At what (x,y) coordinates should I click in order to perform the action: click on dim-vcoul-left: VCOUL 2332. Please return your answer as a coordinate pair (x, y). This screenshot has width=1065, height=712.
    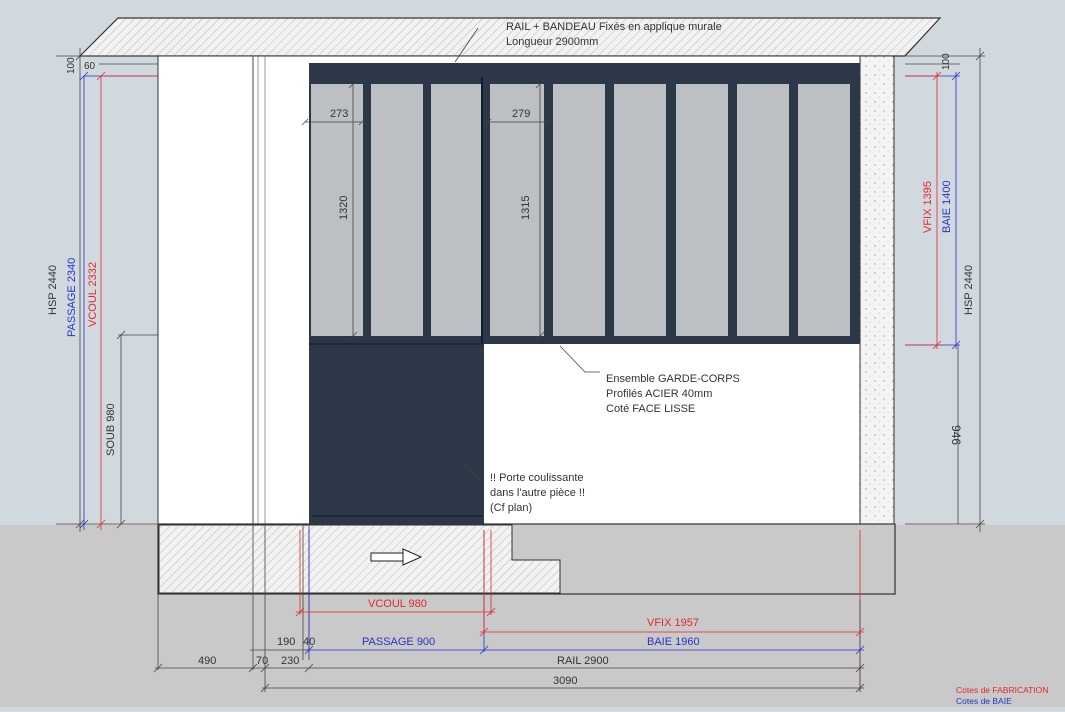
    Looking at the image, I should click on (93, 294).